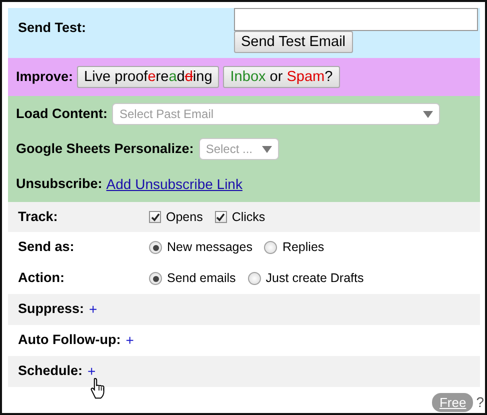  Describe the element at coordinates (293, 42) in the screenshot. I see `send-test-button: Send Test Email` at that location.